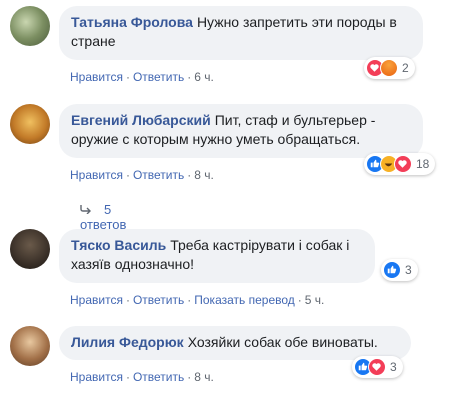  I want to click on reaction-count: 2, so click(405, 68).